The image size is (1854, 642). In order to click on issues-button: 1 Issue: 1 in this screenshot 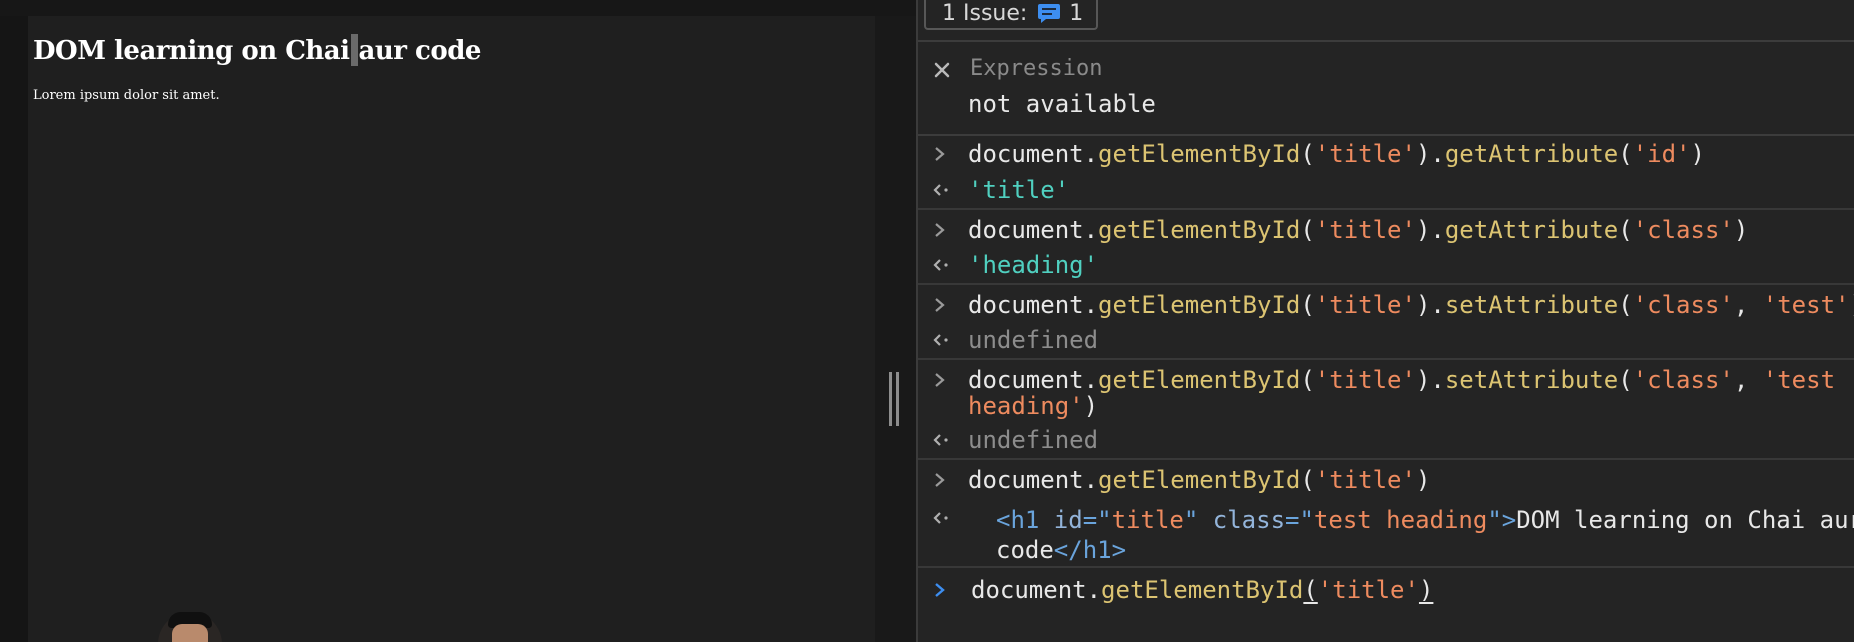, I will do `click(1011, 15)`.